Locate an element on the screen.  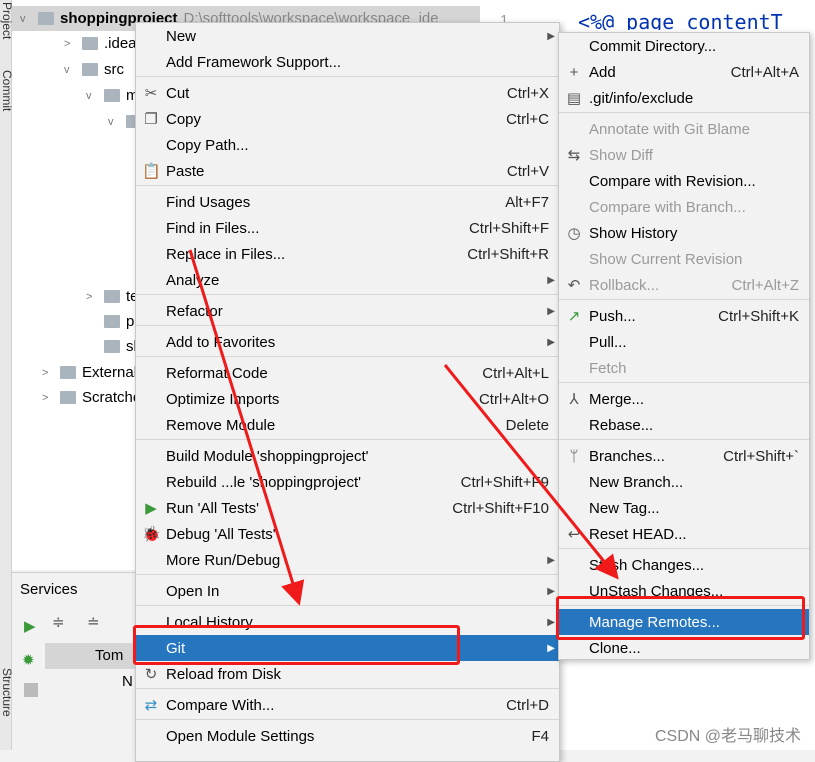
arrow-to-manage-remotes is located at coordinates (531, 472).